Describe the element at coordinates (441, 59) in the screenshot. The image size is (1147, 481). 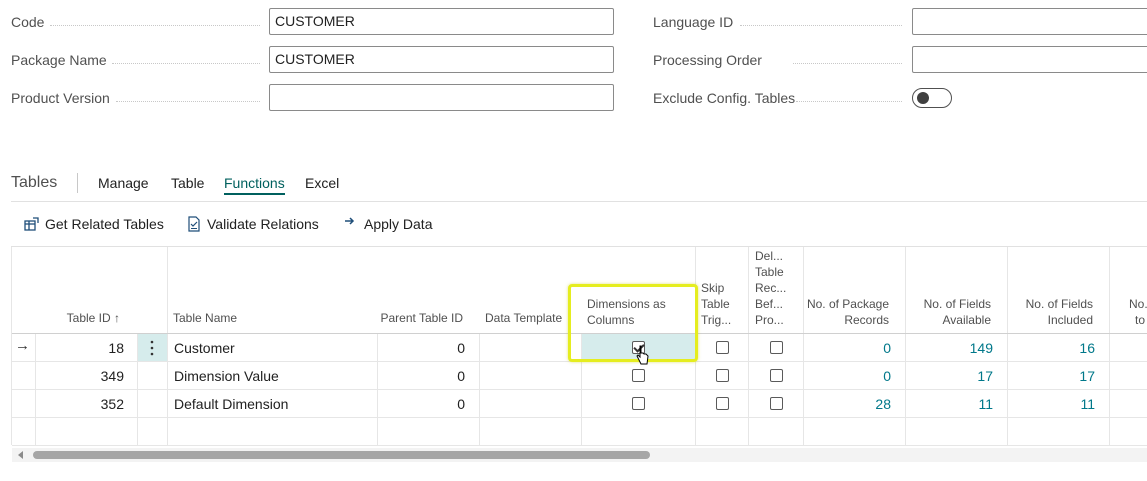
I see `package-name-input: CUSTOMER` at that location.